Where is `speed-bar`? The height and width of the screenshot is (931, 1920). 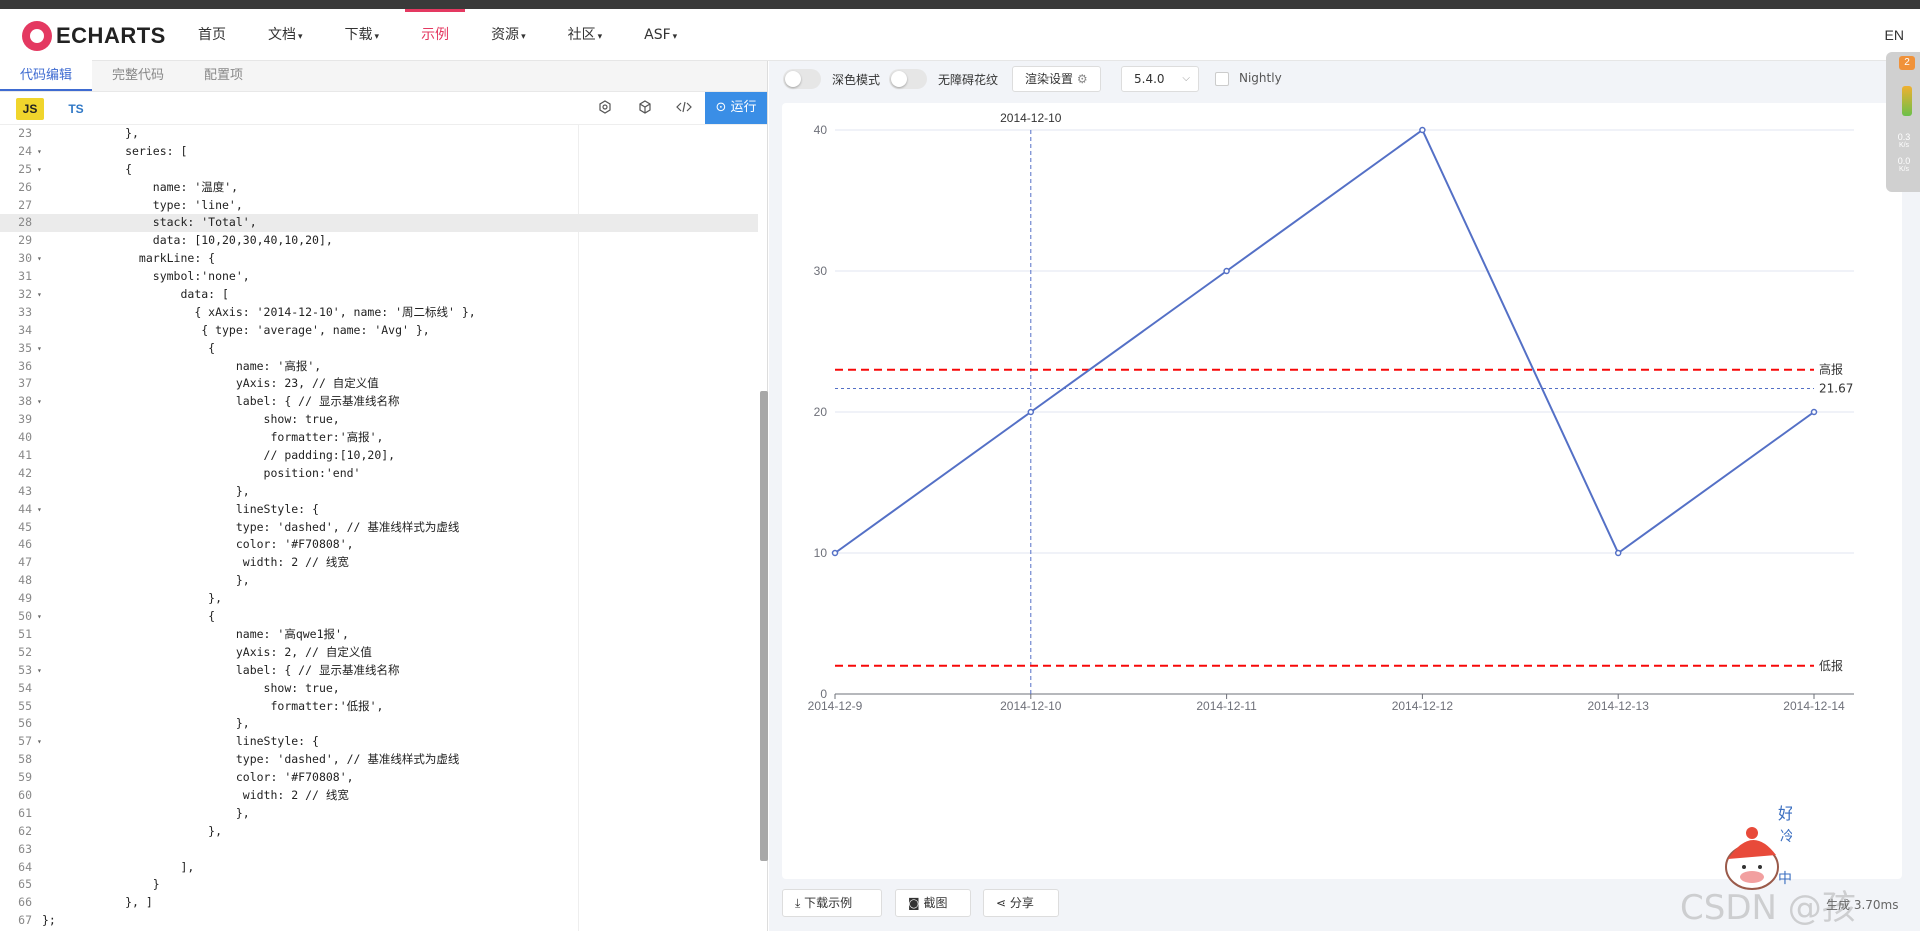 speed-bar is located at coordinates (1907, 101).